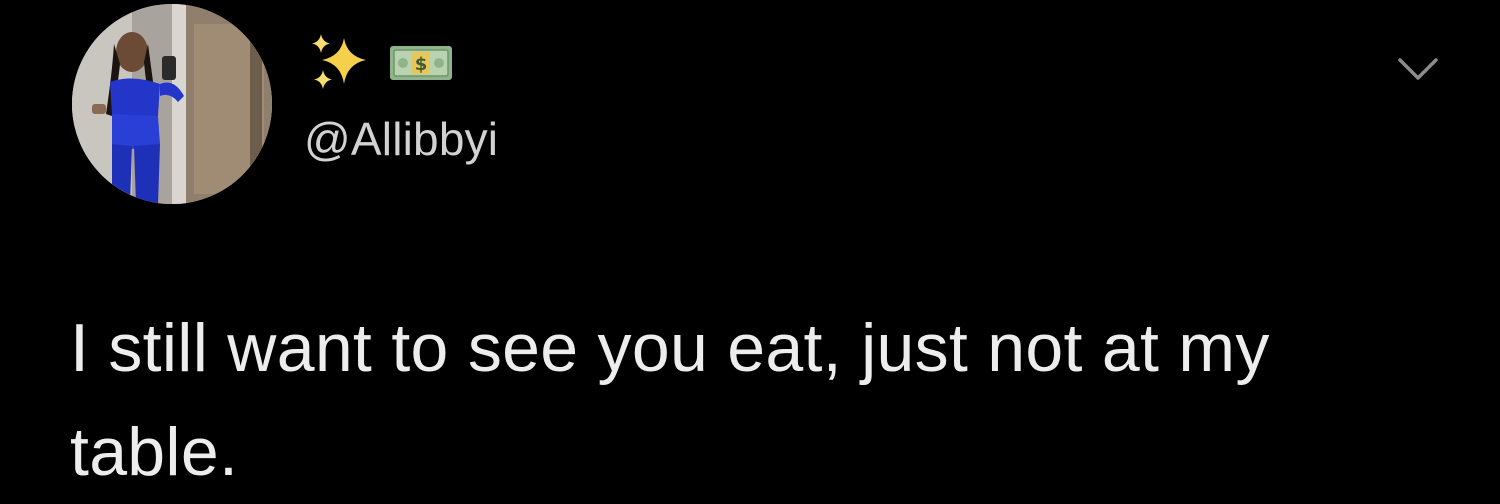 This screenshot has height=504, width=1500. I want to click on display-name: $, so click(382, 63).